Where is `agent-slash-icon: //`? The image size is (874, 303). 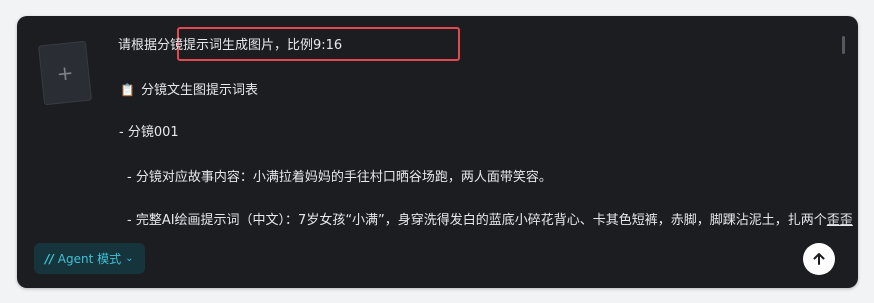 agent-slash-icon: // is located at coordinates (49, 258).